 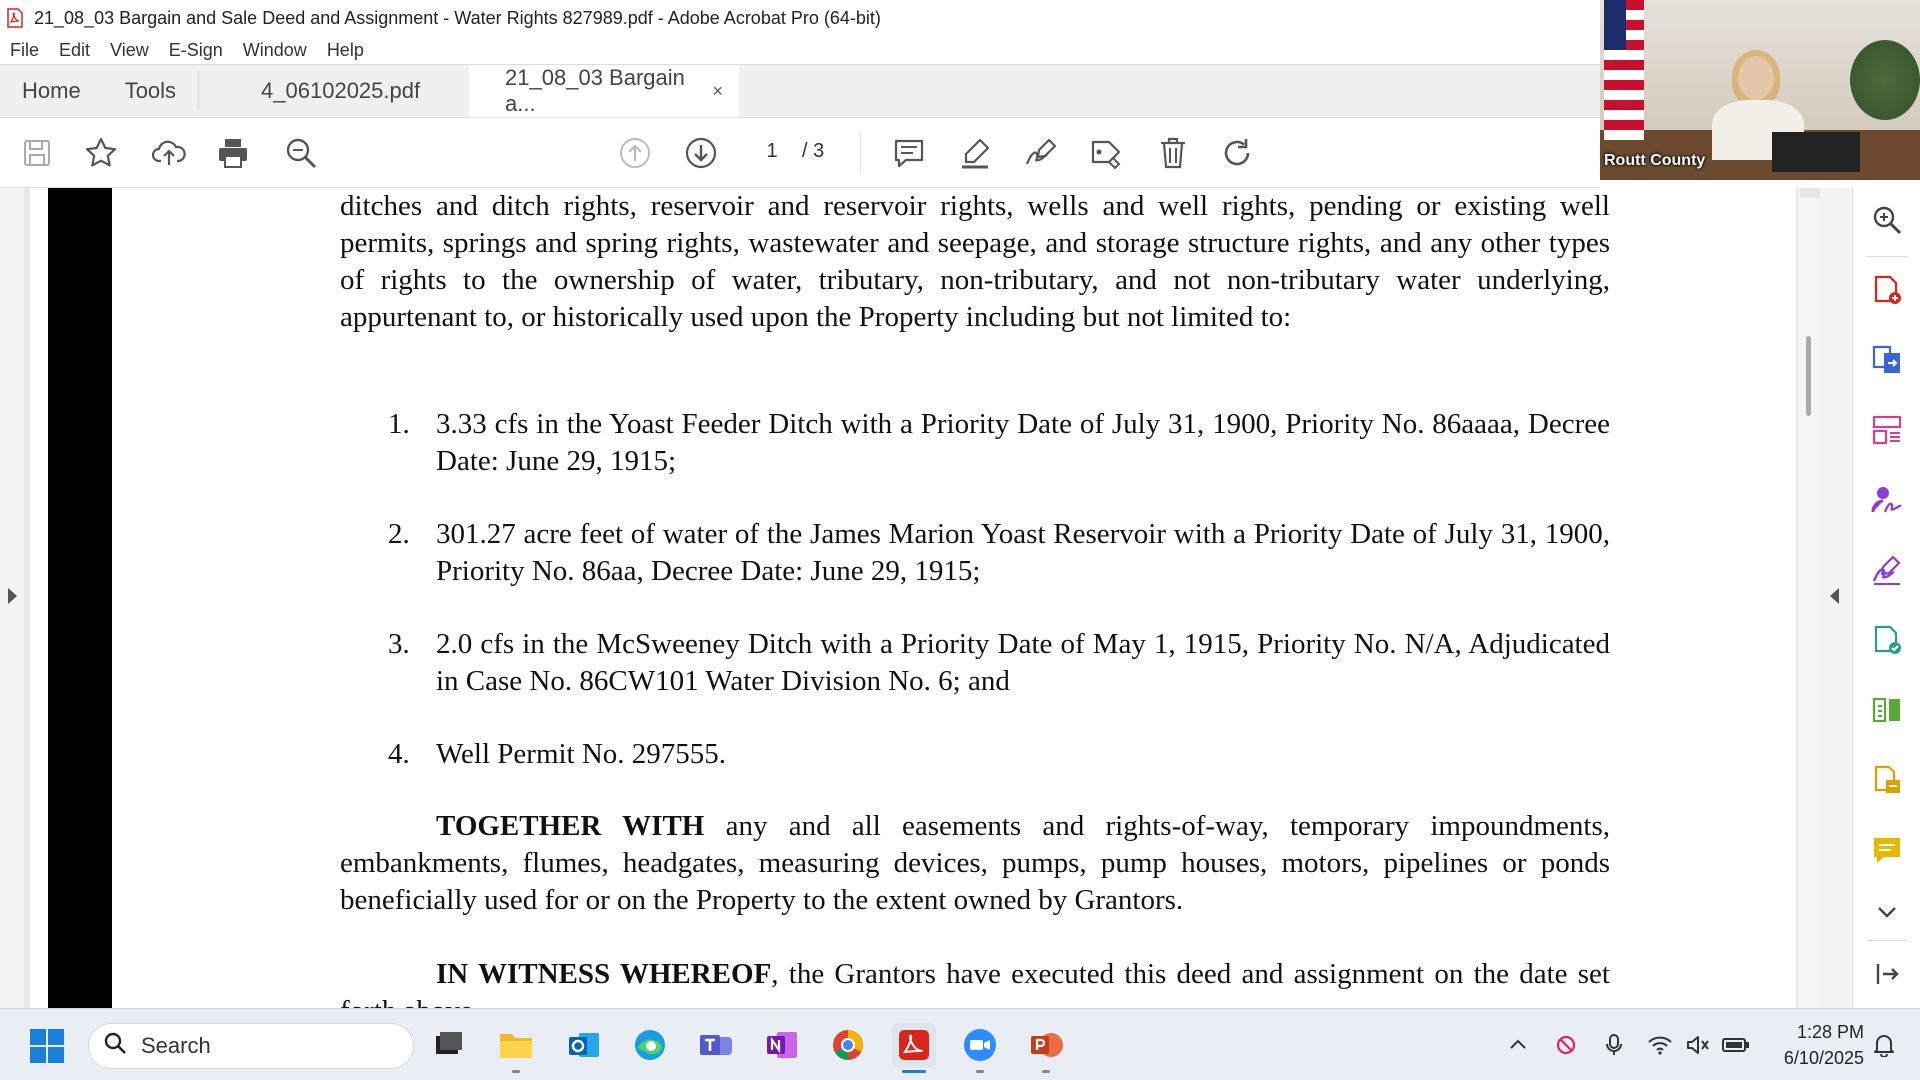 What do you see at coordinates (584, 1045) in the screenshot?
I see `outlook-icon` at bounding box center [584, 1045].